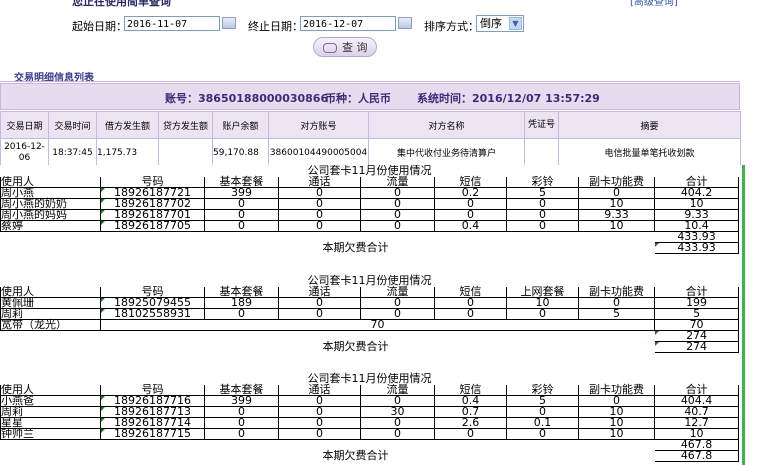  I want to click on table-cell: 5, so click(616, 314).